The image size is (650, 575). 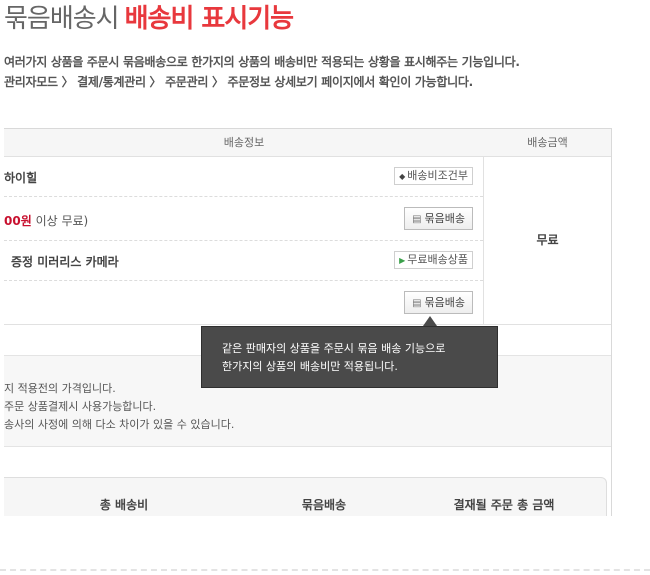 What do you see at coordinates (80, 406) in the screenshot?
I see `note-line-2: 주문 상품결제시 사용가능합니다.` at bounding box center [80, 406].